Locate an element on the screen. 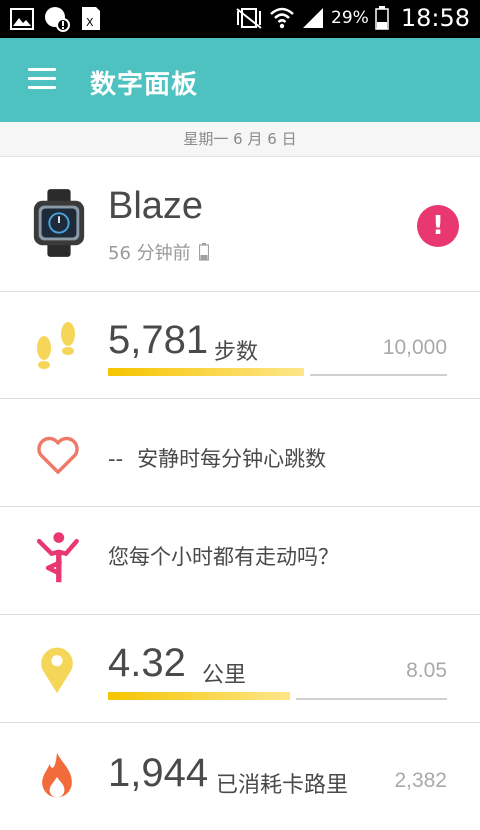  hourly-question: 您每个小时都有走动吗？ is located at coordinates (223, 557).